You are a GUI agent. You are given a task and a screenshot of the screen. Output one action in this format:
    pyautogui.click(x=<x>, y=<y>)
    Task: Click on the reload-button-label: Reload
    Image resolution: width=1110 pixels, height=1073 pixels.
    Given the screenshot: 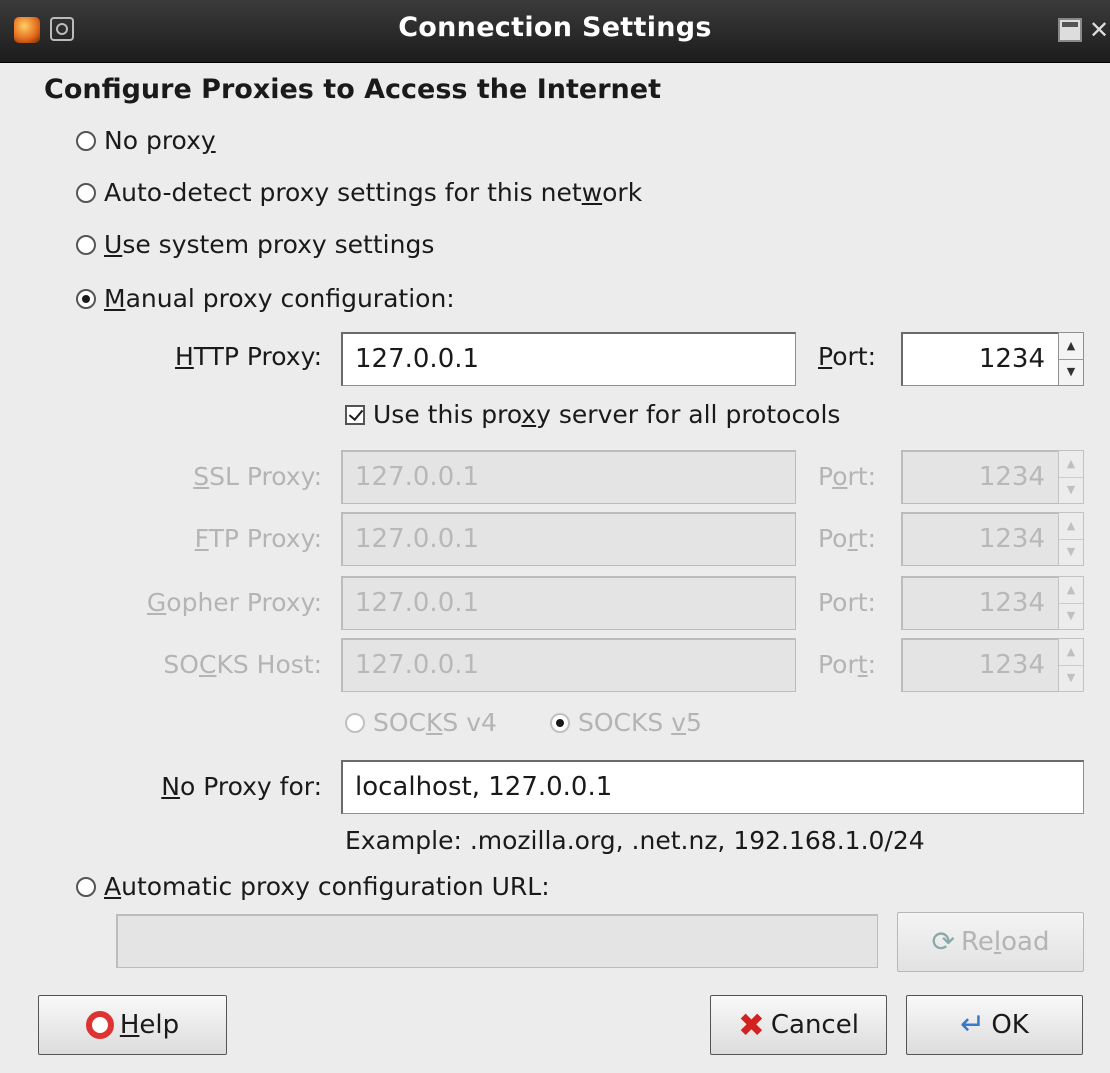 What is the action you would take?
    pyautogui.click(x=1005, y=942)
    